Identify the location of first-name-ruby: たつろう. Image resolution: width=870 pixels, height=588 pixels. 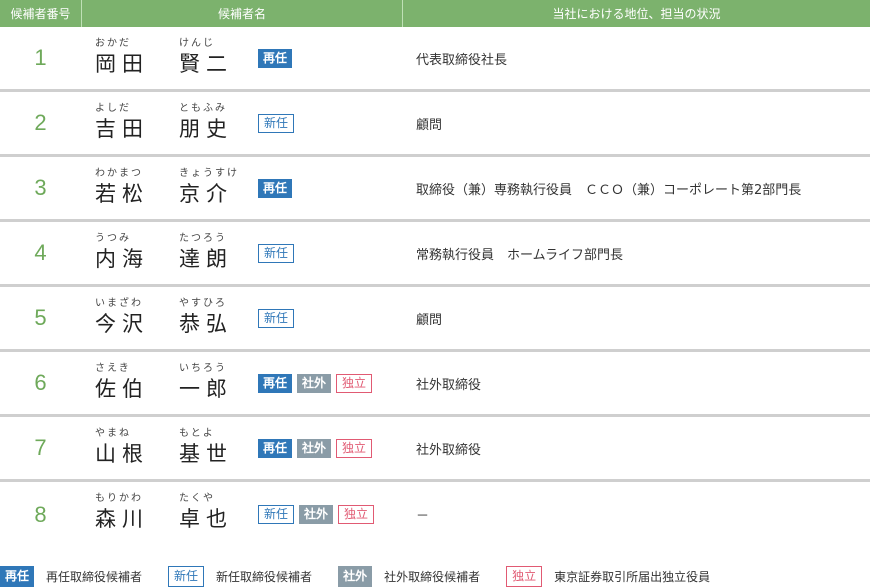
(203, 238).